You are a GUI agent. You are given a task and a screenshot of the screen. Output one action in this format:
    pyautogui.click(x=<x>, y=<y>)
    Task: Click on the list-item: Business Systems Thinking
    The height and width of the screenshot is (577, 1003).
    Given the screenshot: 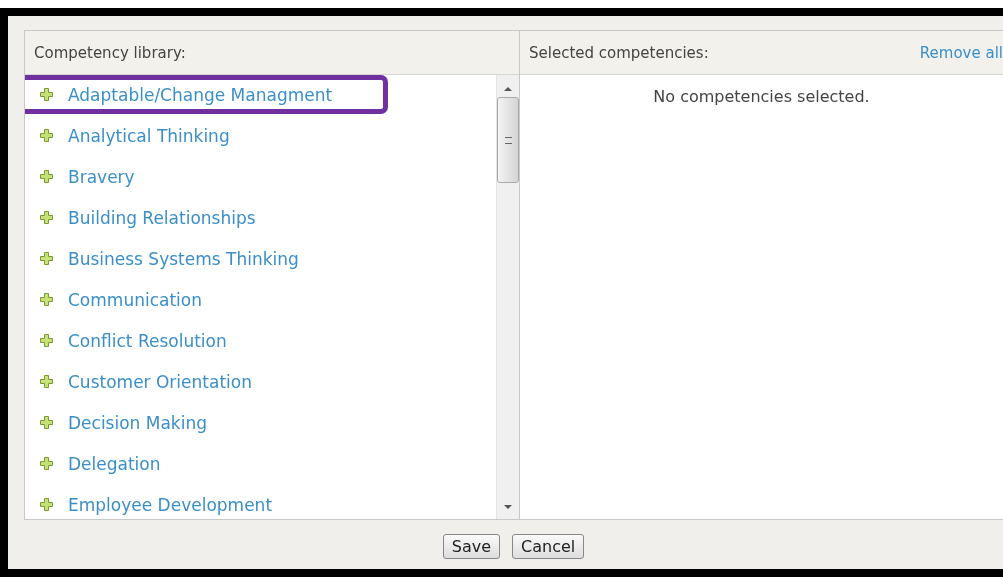 What is the action you would take?
    pyautogui.click(x=206, y=258)
    